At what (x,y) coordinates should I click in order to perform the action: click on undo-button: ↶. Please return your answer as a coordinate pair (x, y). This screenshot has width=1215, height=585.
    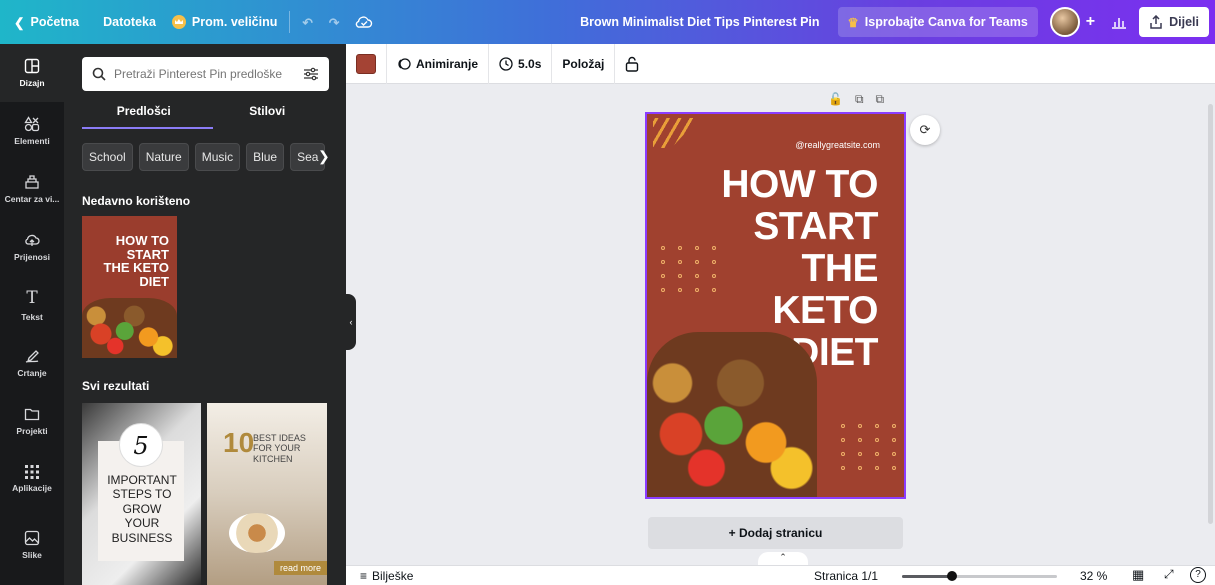
    Looking at the image, I should click on (307, 22).